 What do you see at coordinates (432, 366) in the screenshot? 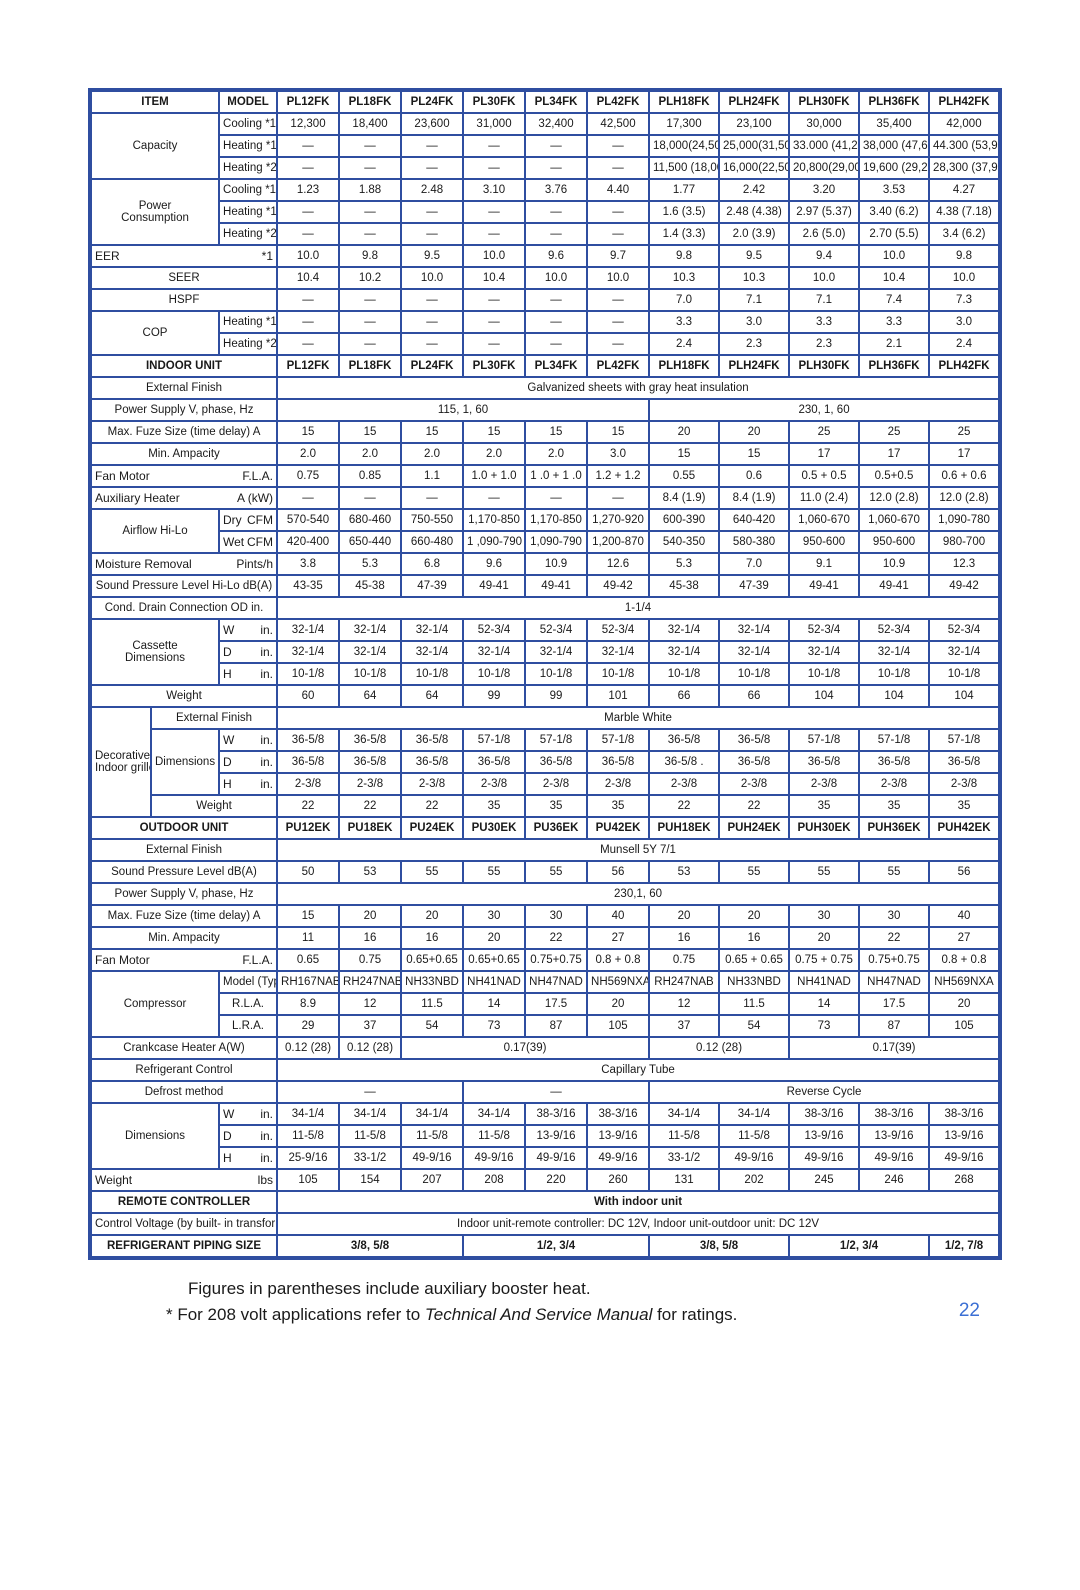
I see `indoor-model-2: PL24FK` at bounding box center [432, 366].